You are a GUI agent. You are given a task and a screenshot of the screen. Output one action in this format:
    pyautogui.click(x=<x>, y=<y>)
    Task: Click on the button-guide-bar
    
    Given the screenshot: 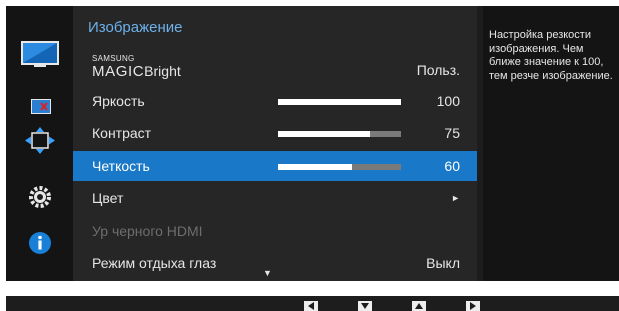 What is the action you would take?
    pyautogui.click(x=312, y=303)
    